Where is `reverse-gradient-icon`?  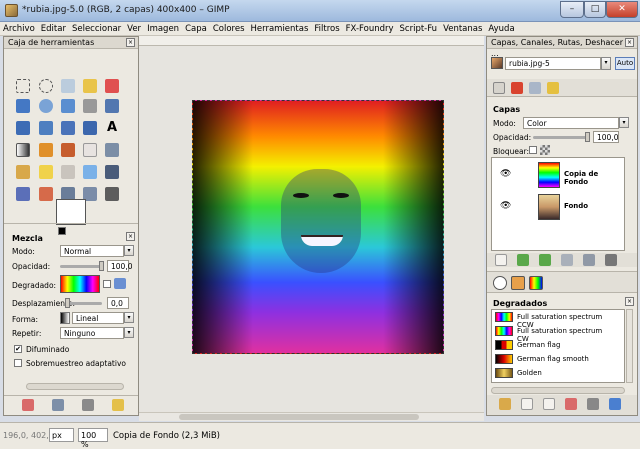 reverse-gradient-icon is located at coordinates (120, 283).